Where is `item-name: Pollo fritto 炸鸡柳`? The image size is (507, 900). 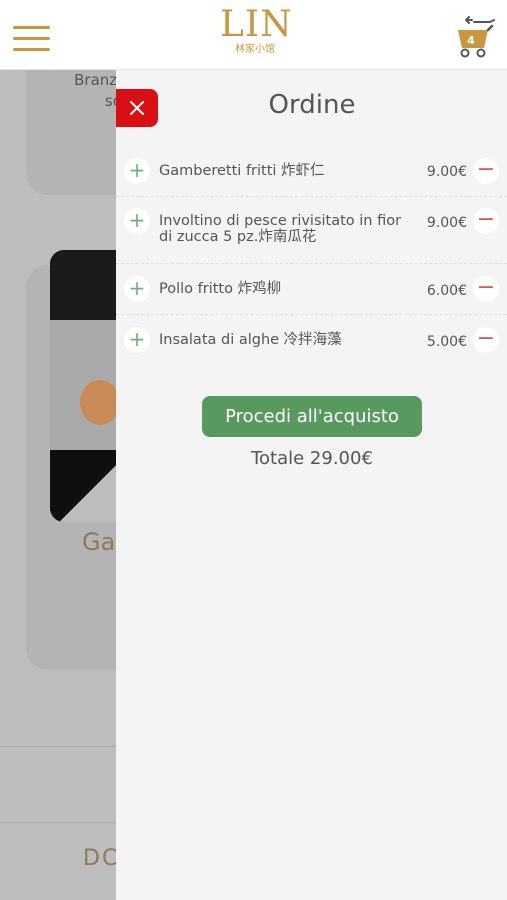 item-name: Pollo fritto 炸鸡柳 is located at coordinates (220, 289).